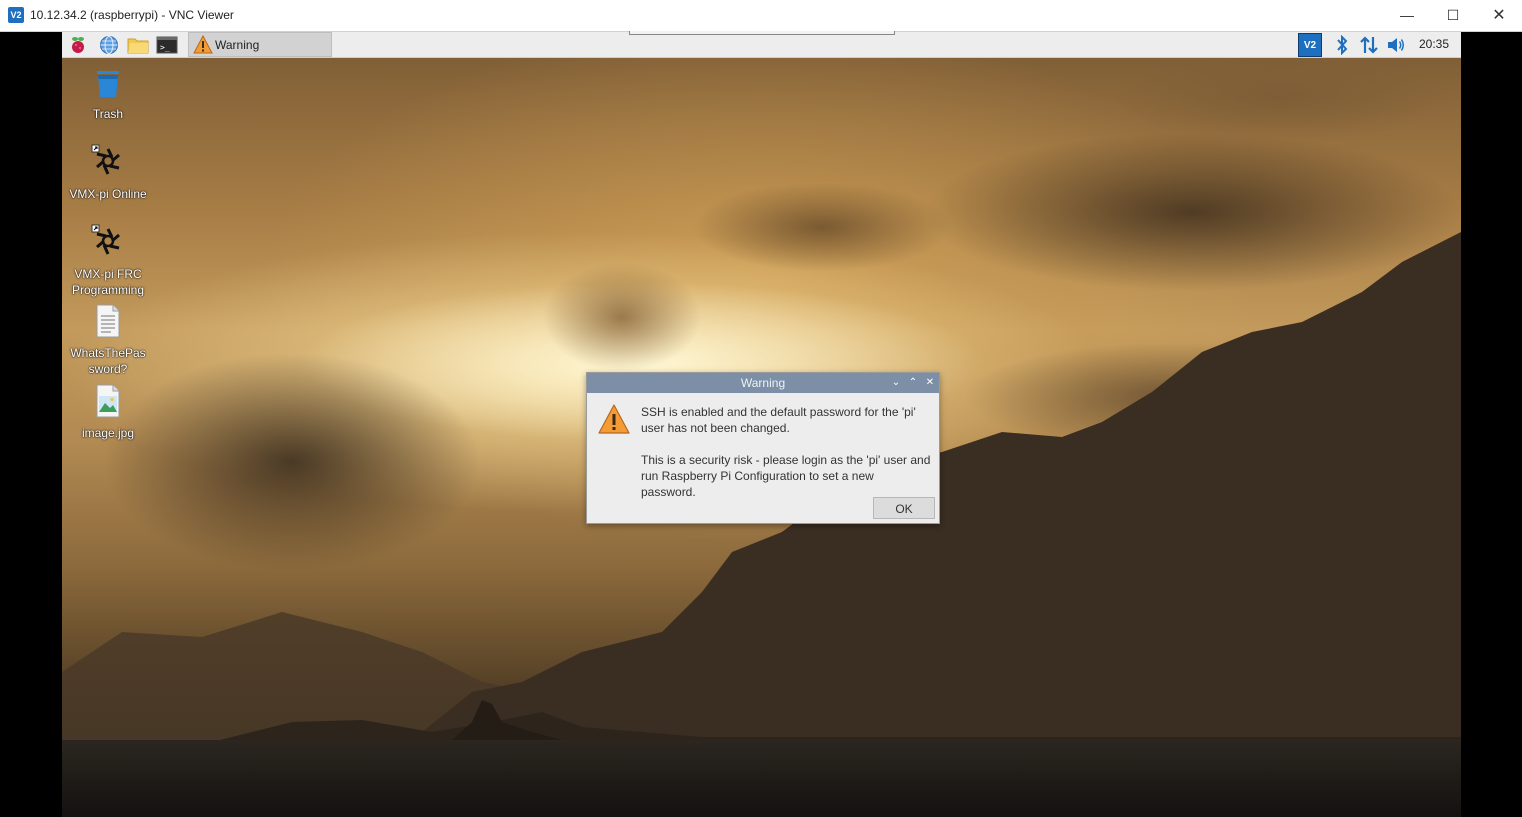  Describe the element at coordinates (1434, 44) in the screenshot. I see `clock: 20:35` at that location.